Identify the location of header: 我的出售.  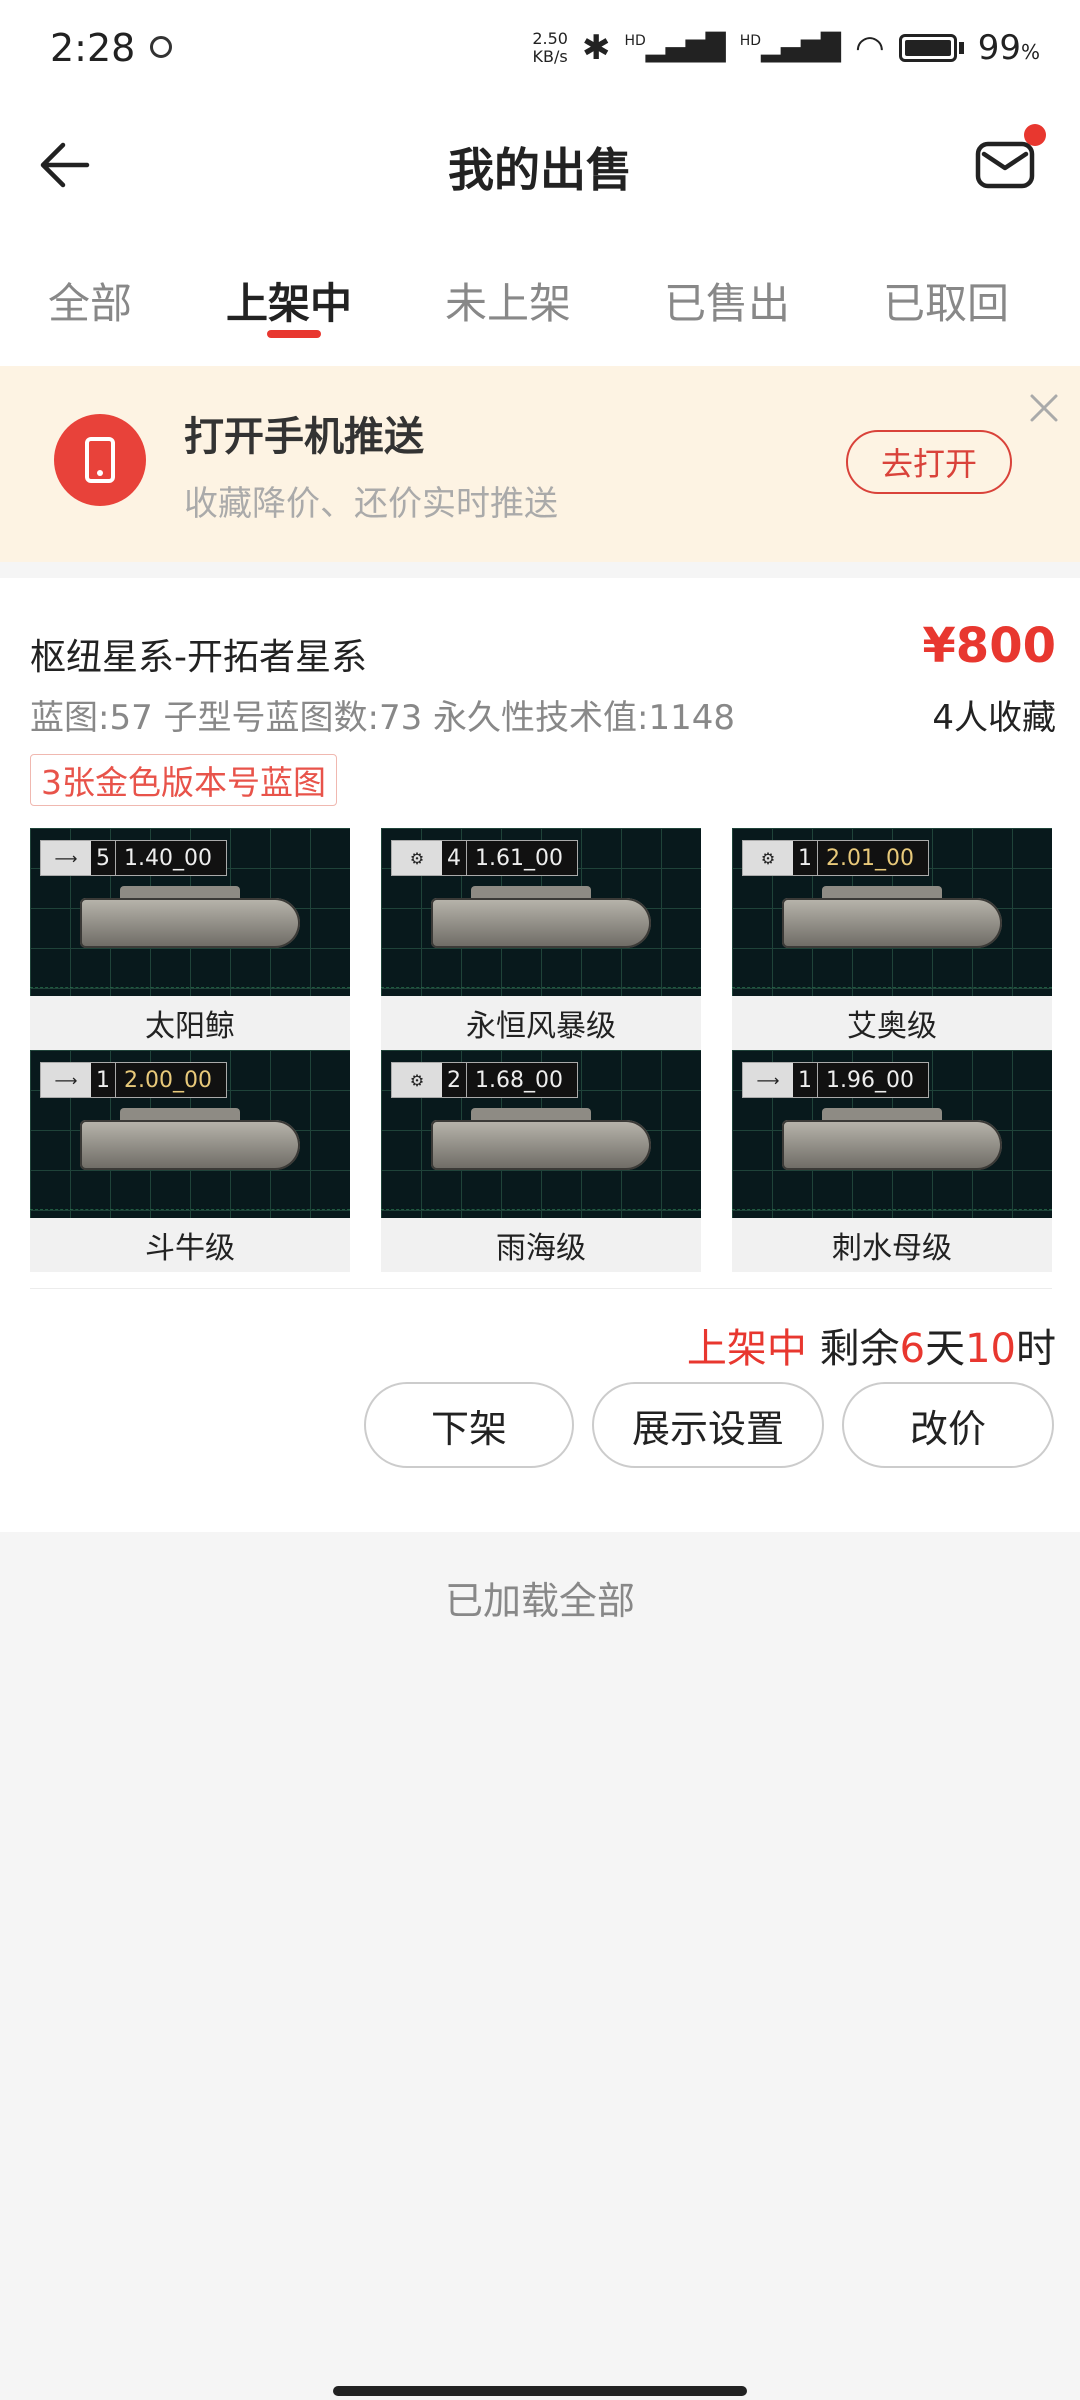
(540, 165).